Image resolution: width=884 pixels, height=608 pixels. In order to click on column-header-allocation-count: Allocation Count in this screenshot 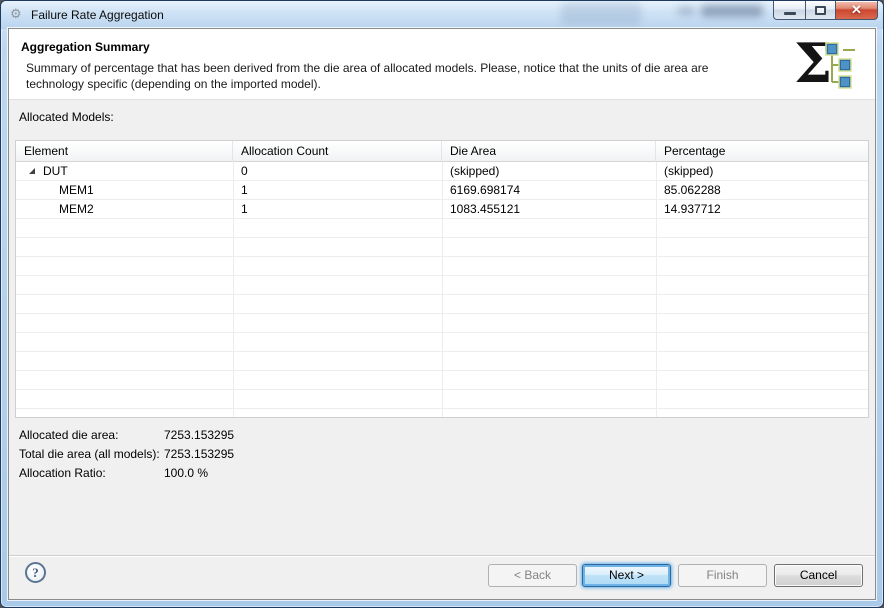, I will do `click(337, 151)`.